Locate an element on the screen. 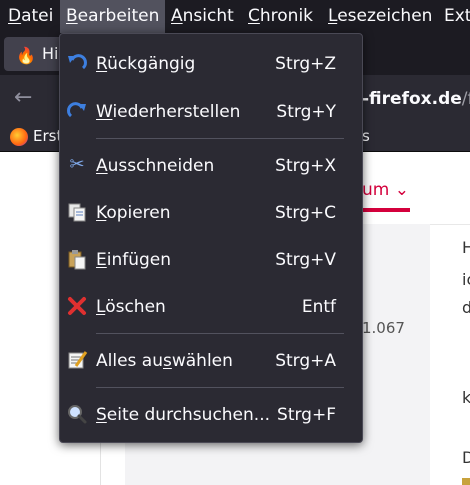  menuitem-select-all: Alles auswählen Strg+A is located at coordinates (211, 361).